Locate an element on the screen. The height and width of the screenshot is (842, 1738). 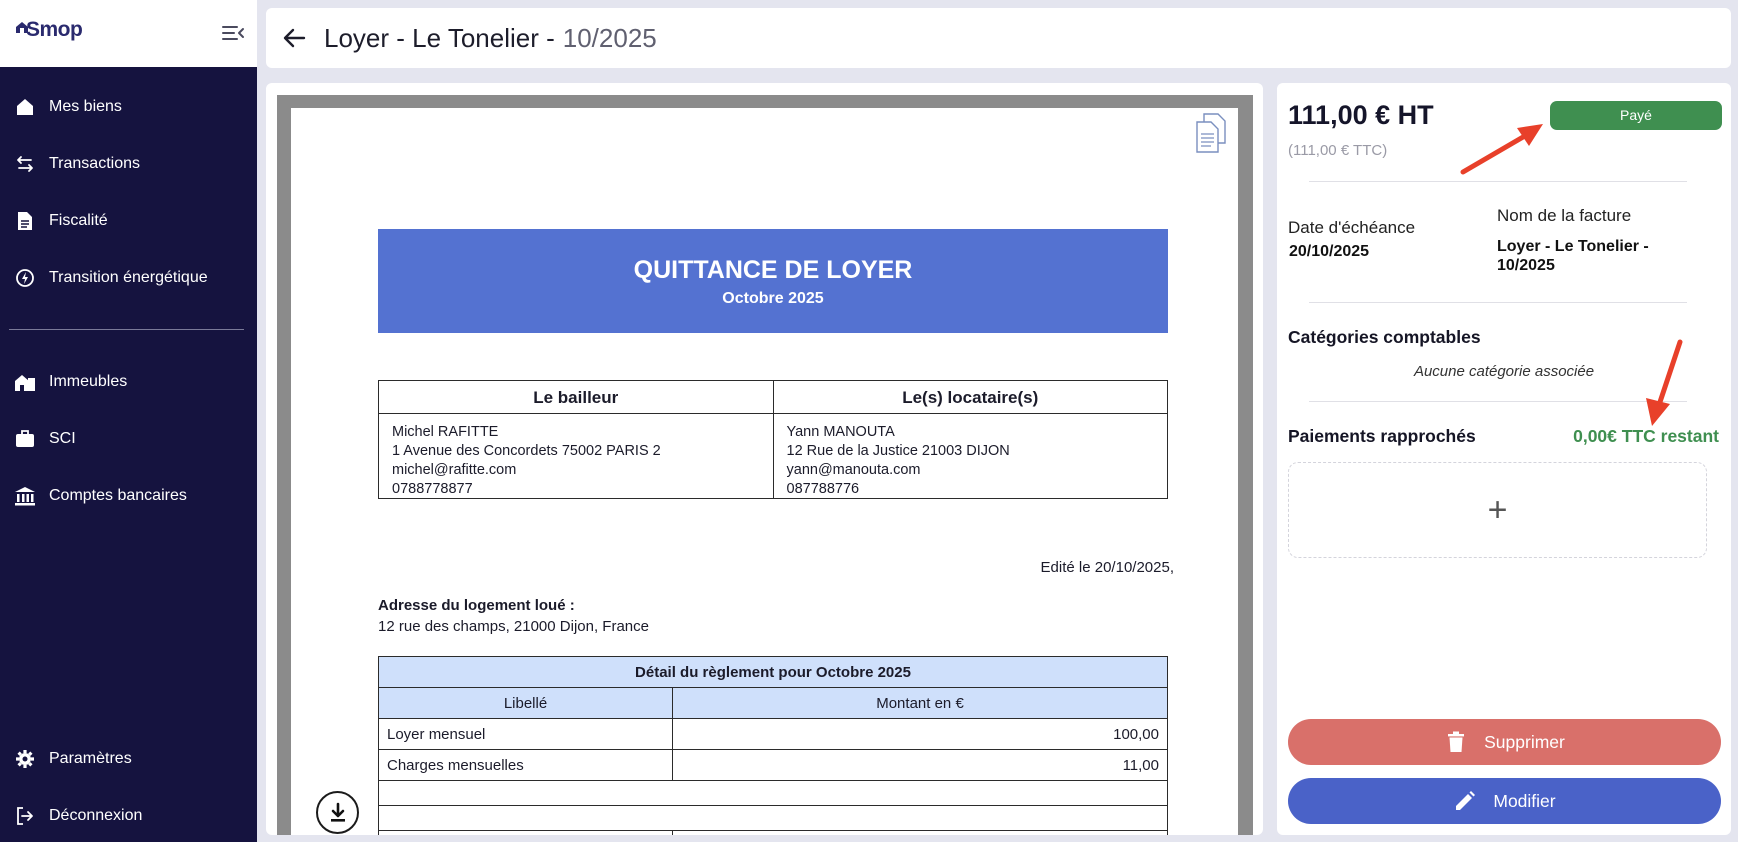
row-amount: 100,00 is located at coordinates (920, 734).